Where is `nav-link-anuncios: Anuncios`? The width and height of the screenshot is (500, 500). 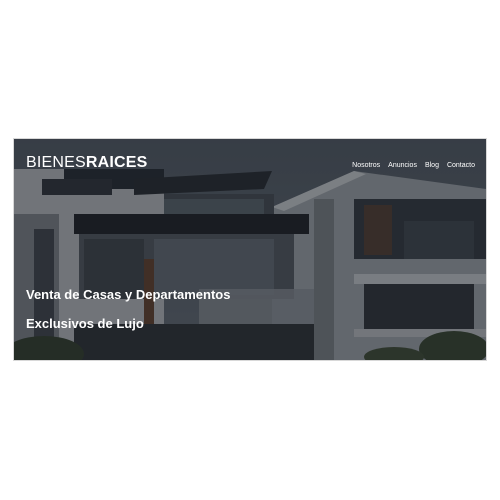 nav-link-anuncios: Anuncios is located at coordinates (402, 165).